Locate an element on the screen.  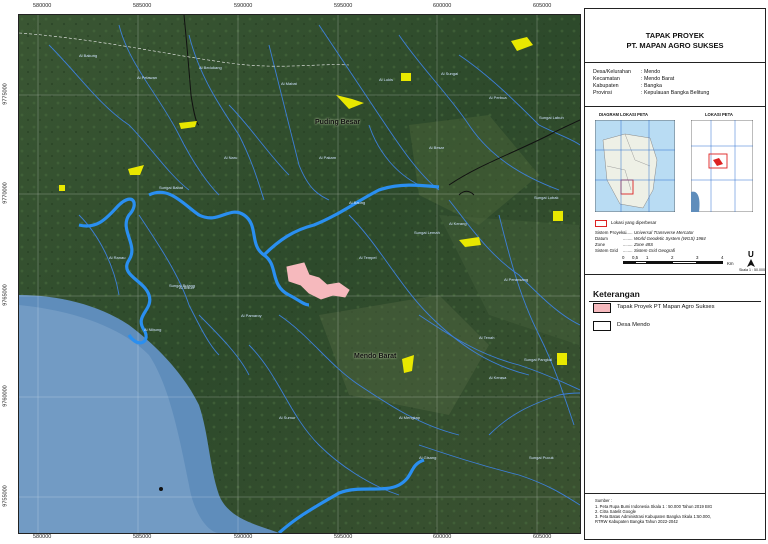
left-y-tick: 9755000 is located at coordinates (5, 496).